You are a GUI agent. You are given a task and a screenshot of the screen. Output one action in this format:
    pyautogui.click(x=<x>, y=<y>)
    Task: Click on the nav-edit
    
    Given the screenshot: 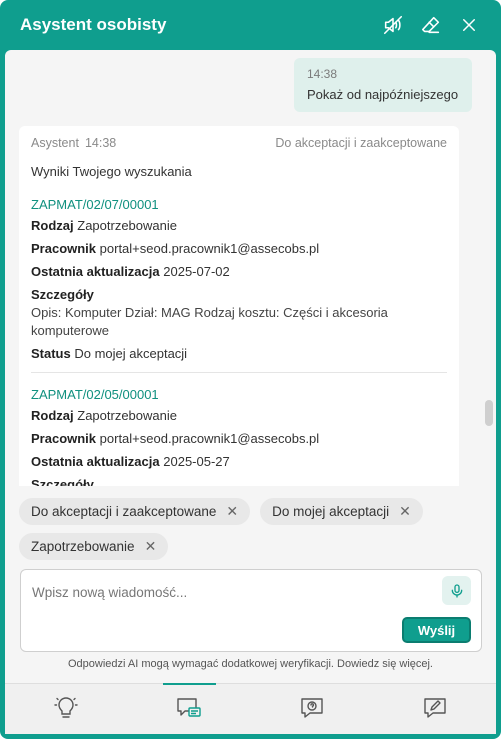 What is the action you would take?
    pyautogui.click(x=434, y=709)
    